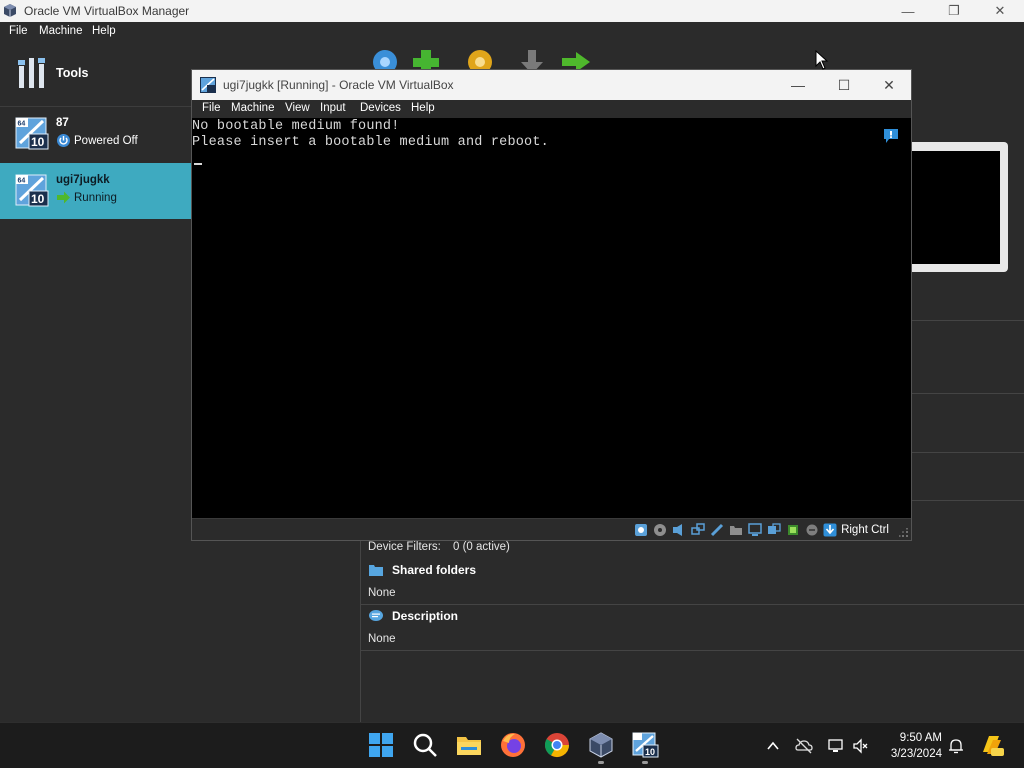 The image size is (1024, 768). I want to click on shared-folders-title: Shared folders, so click(434, 570).